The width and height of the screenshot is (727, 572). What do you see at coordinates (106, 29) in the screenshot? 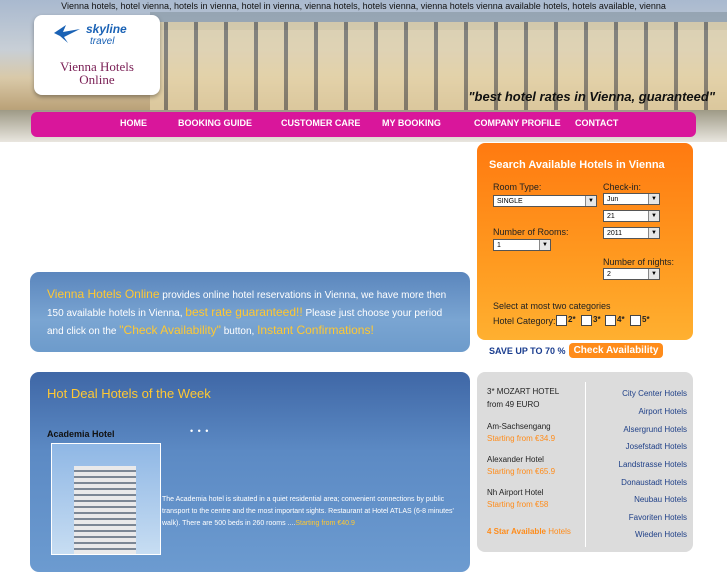
I see `logo-brand: skyline` at bounding box center [106, 29].